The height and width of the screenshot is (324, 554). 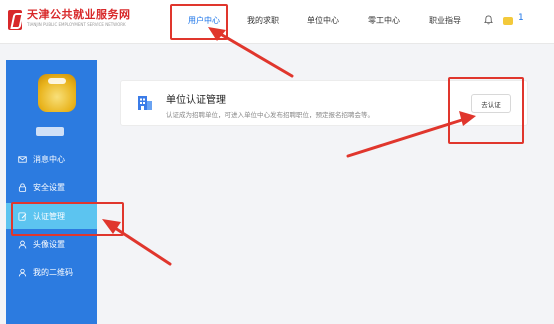 I want to click on username: 1, so click(x=521, y=18).